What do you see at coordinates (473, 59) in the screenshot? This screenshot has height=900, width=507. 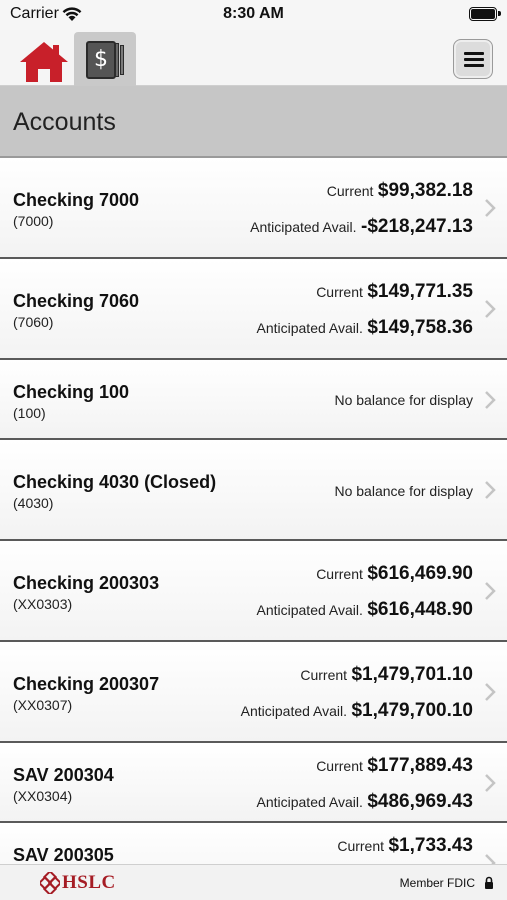 I see `menu-button` at bounding box center [473, 59].